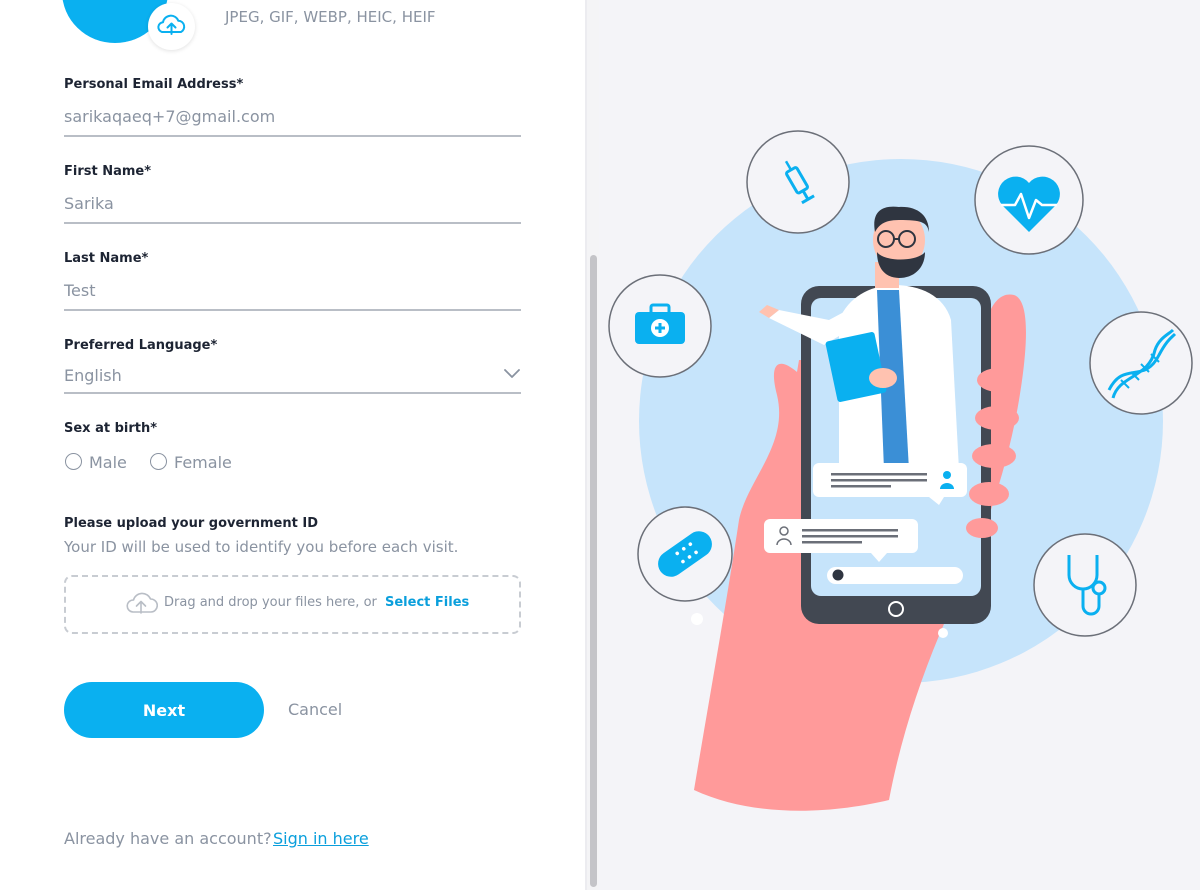  Describe the element at coordinates (330, 17) in the screenshot. I see `accepted-formats-text: JPEG, GIF, WEBP, HEIC, HEIF` at that location.